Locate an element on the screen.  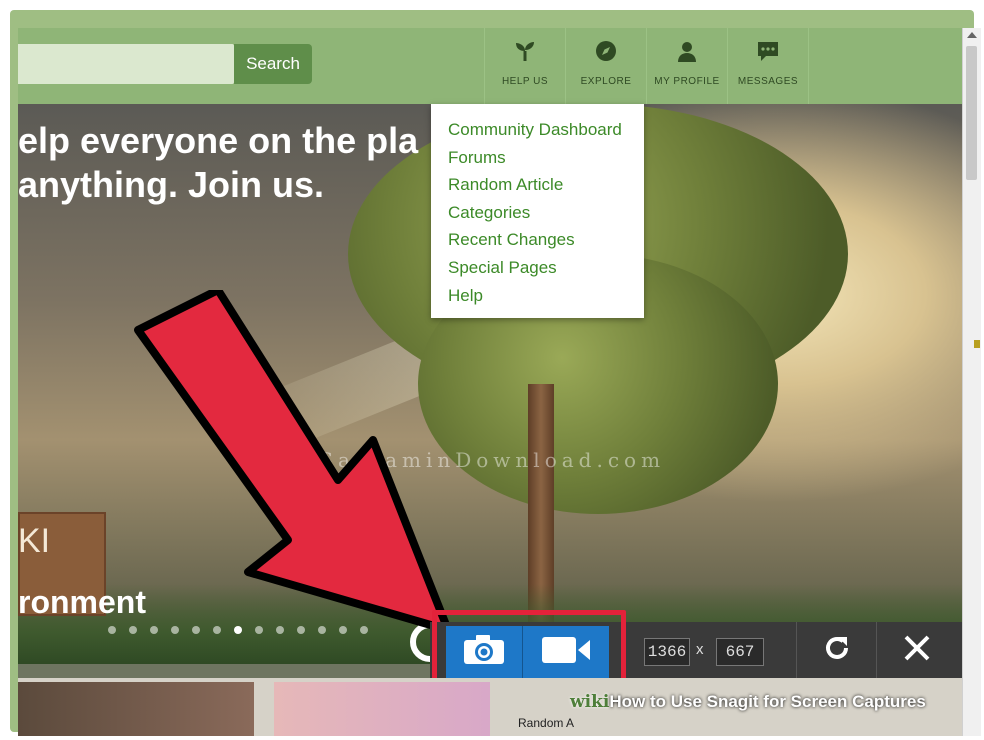
top-nav: HELP US EXPLORE MY PROFILE MESSAGES is located at coordinates (646, 66).